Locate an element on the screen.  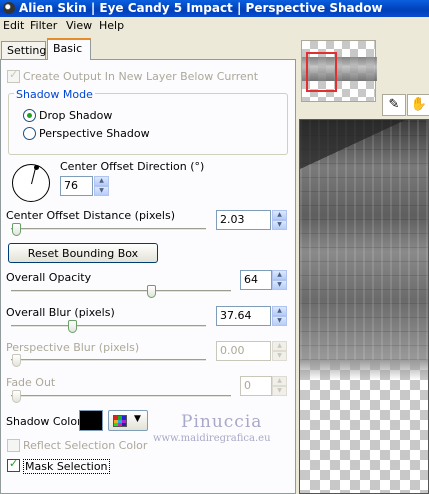
center-offset-direction-input: 76 is located at coordinates (76, 186).